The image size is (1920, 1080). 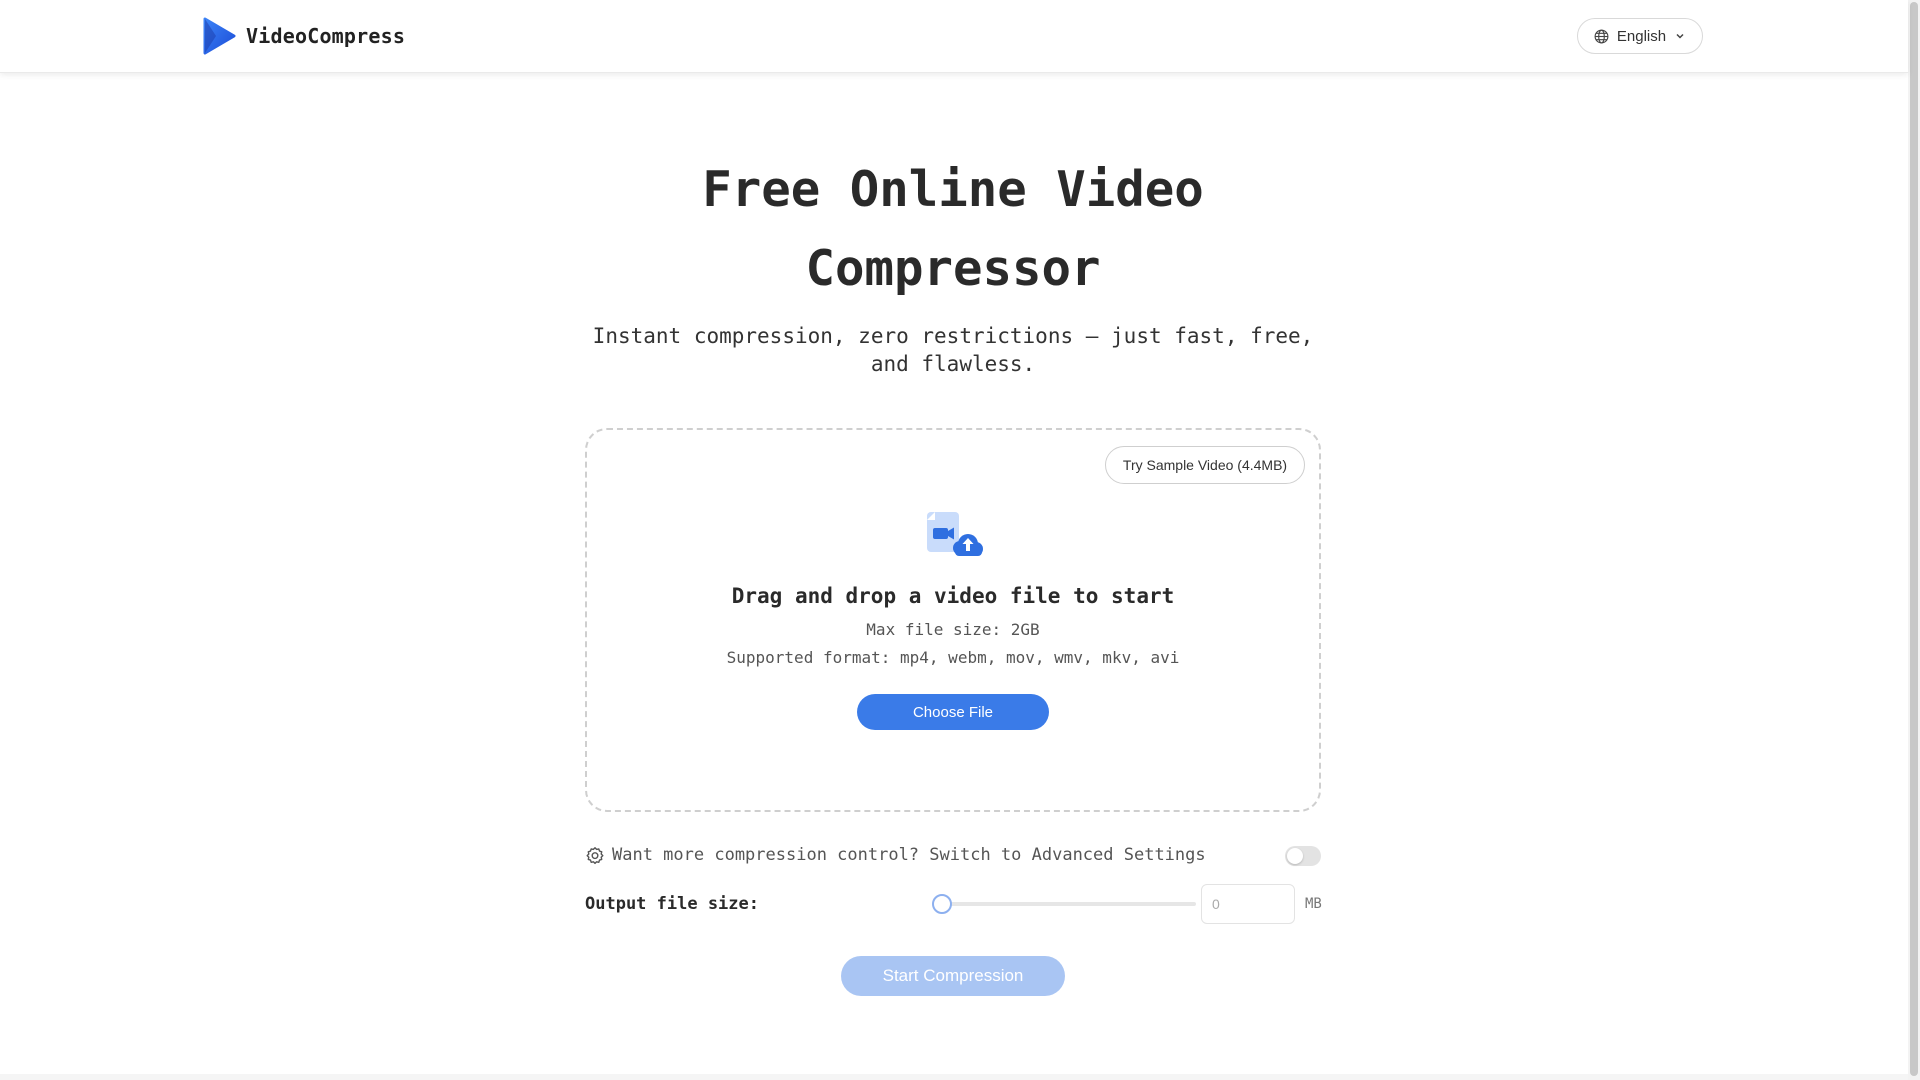 I want to click on page-title: Free Online Video Compressor, so click(x=953, y=229).